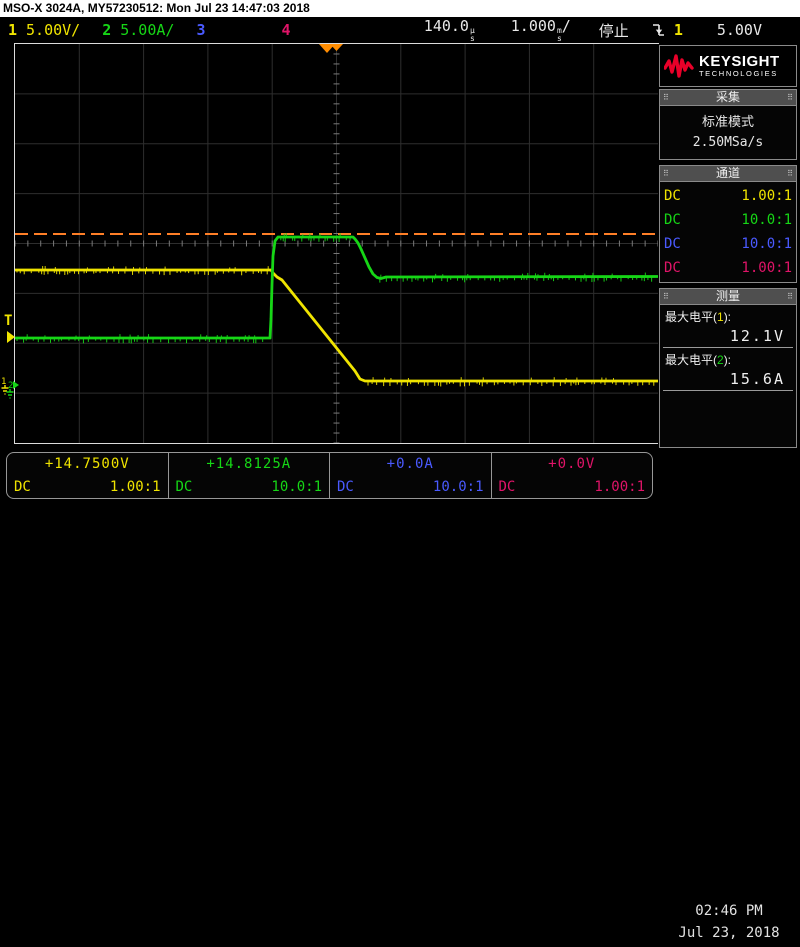 The width and height of the screenshot is (800, 947). I want to click on channels-panel: DC 1.00:1 DC 10.0:1 DC 10.0:1 DC 1.00:1, so click(728, 232).